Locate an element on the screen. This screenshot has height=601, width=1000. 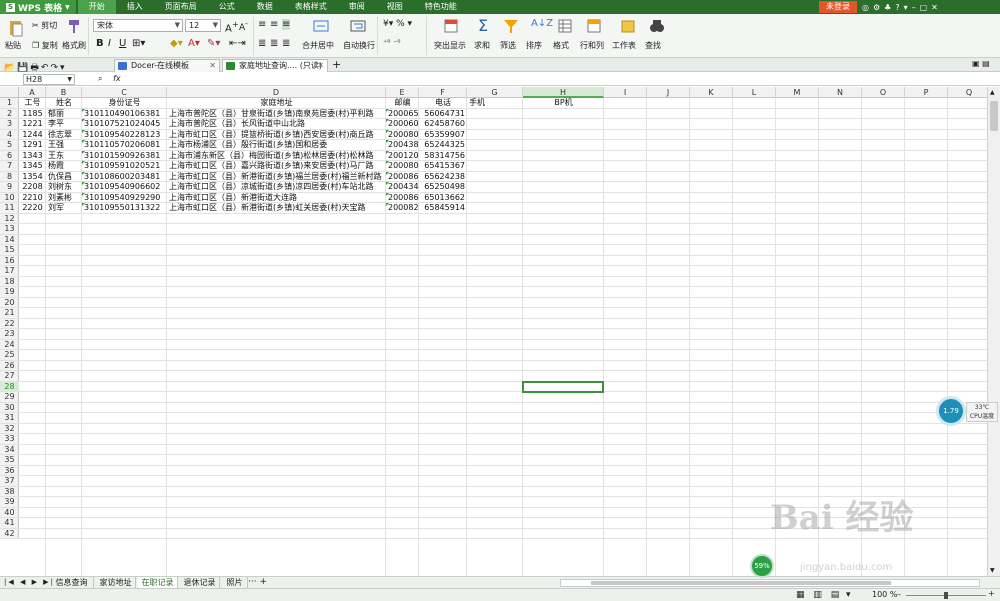
cell-a7: 1345 is located at coordinates (32, 166).